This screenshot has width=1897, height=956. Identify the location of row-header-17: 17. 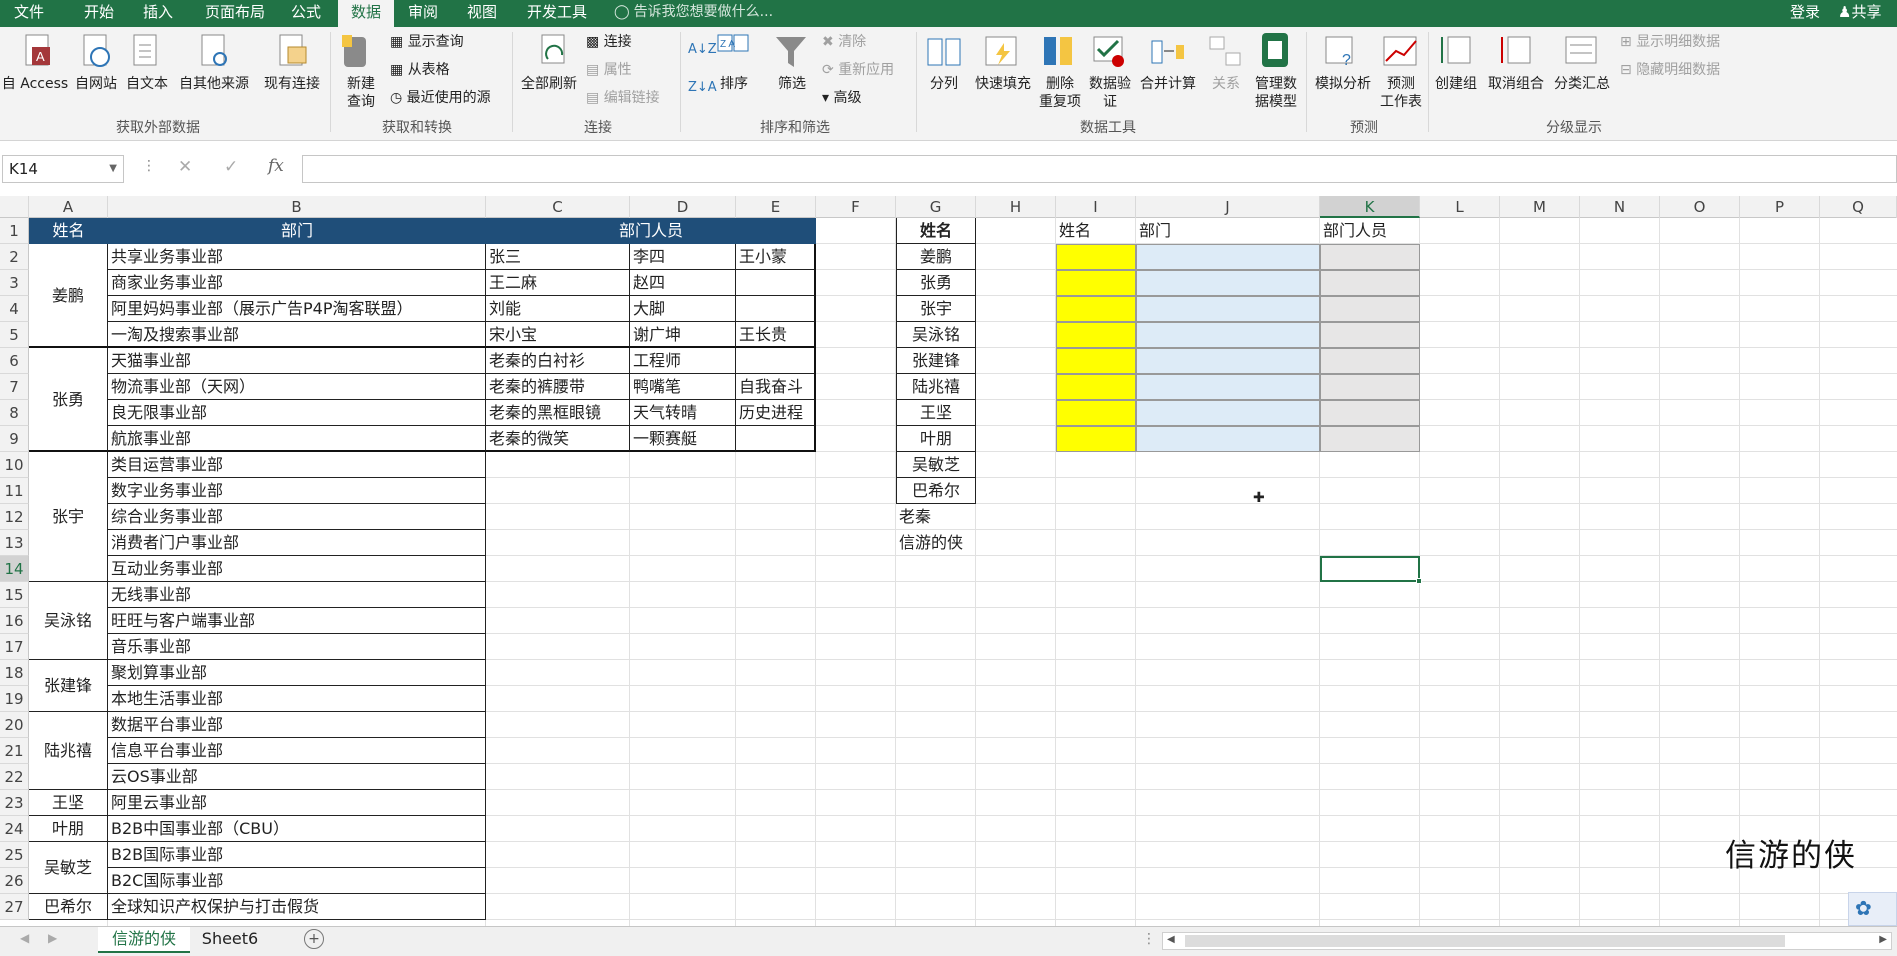
(14, 647).